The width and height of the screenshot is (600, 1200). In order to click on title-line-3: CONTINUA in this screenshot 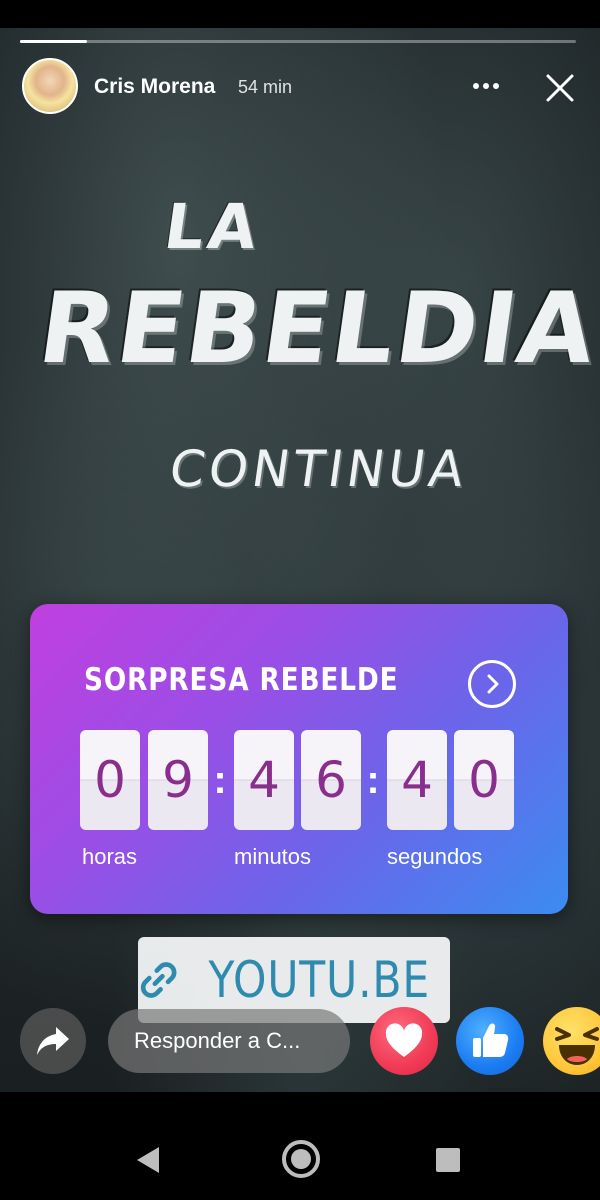, I will do `click(318, 469)`.